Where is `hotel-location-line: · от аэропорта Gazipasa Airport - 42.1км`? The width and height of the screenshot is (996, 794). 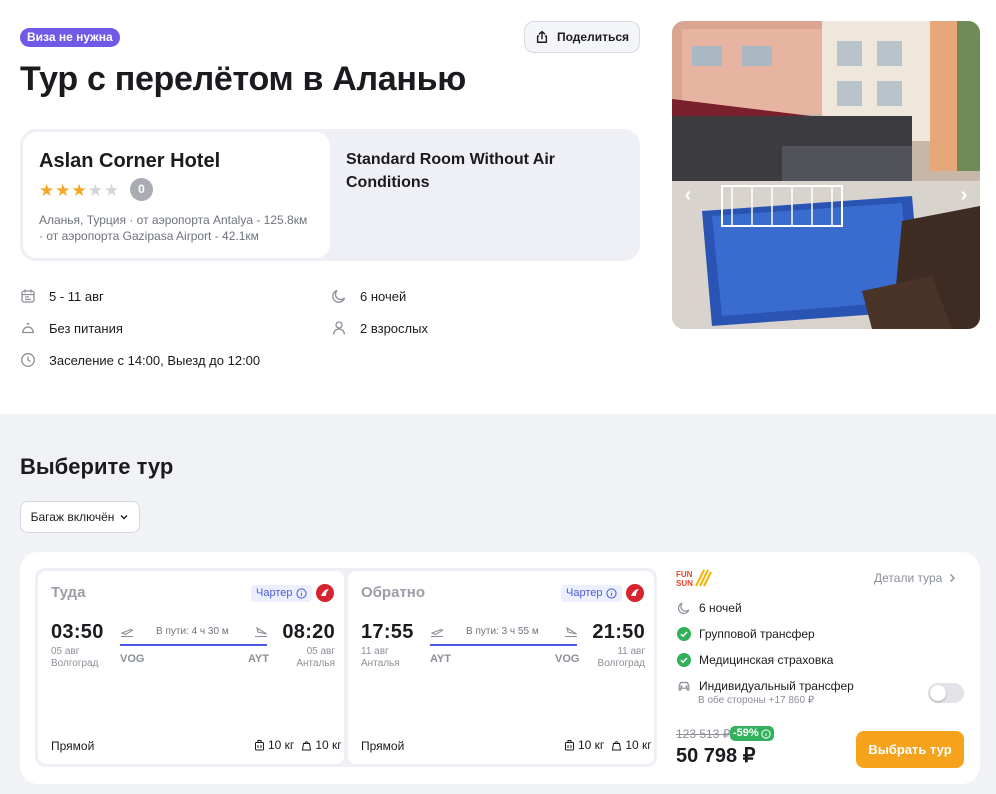 hotel-location-line: · от аэропорта Gazipasa Airport - 42.1км is located at coordinates (149, 236).